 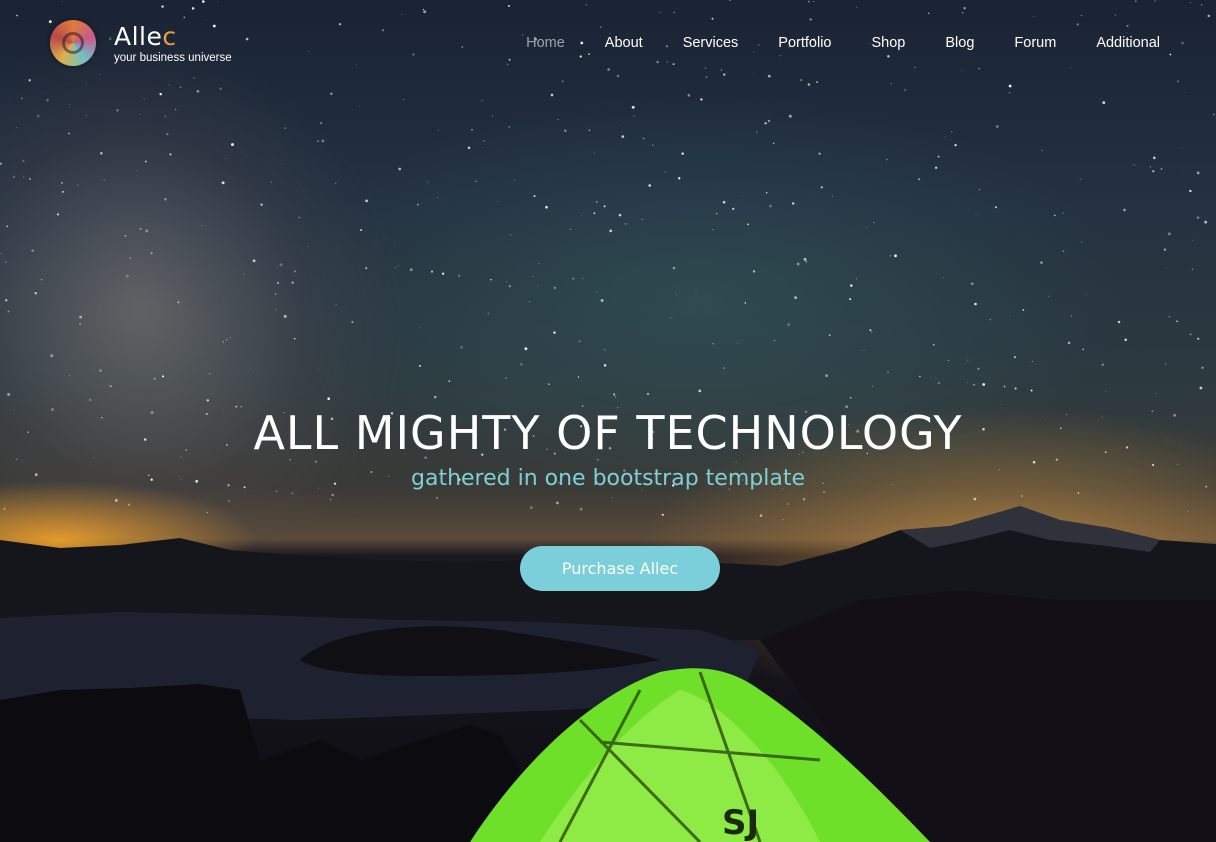 What do you see at coordinates (711, 43) in the screenshot?
I see `nav-services: Services` at bounding box center [711, 43].